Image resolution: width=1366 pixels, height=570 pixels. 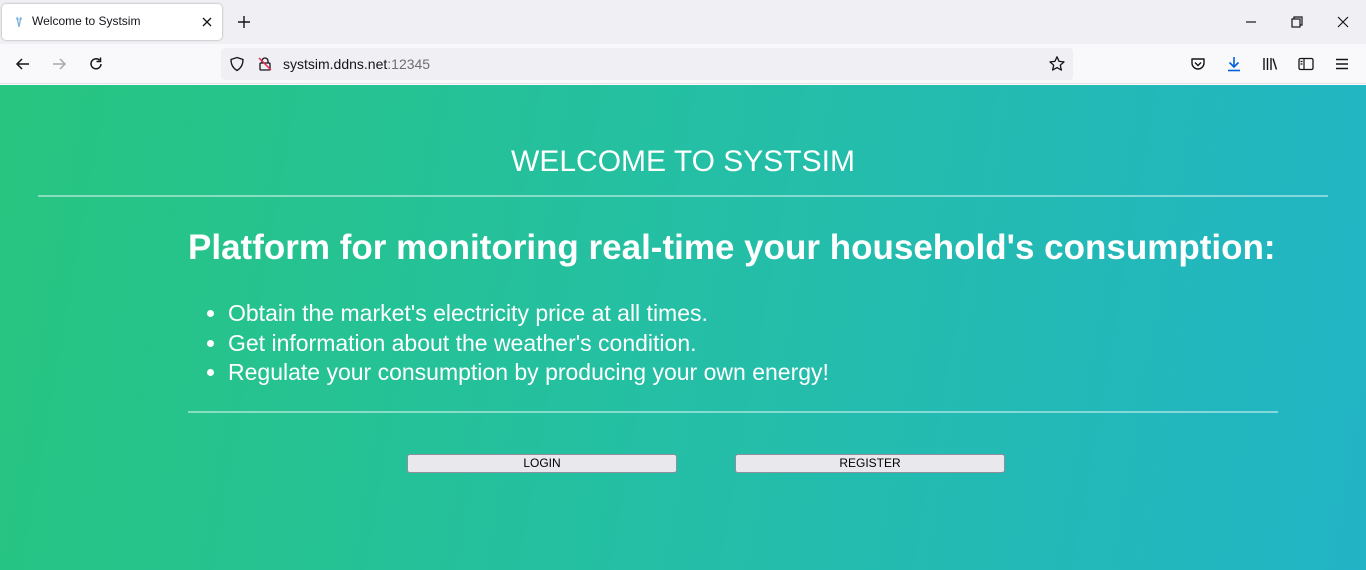 I want to click on welcome-title: WELCOME TO SYSTSIM, so click(x=683, y=161).